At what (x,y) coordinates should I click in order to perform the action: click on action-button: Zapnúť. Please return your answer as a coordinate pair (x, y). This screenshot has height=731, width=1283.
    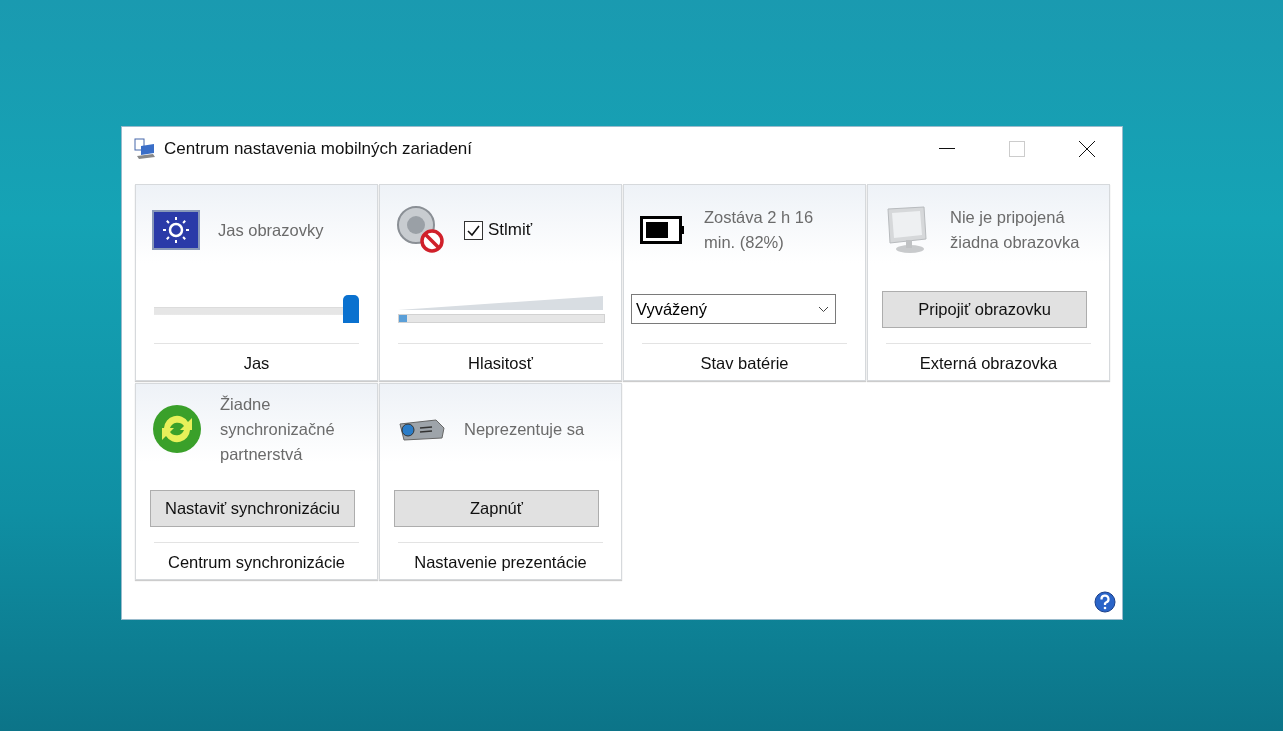
    Looking at the image, I should click on (496, 508).